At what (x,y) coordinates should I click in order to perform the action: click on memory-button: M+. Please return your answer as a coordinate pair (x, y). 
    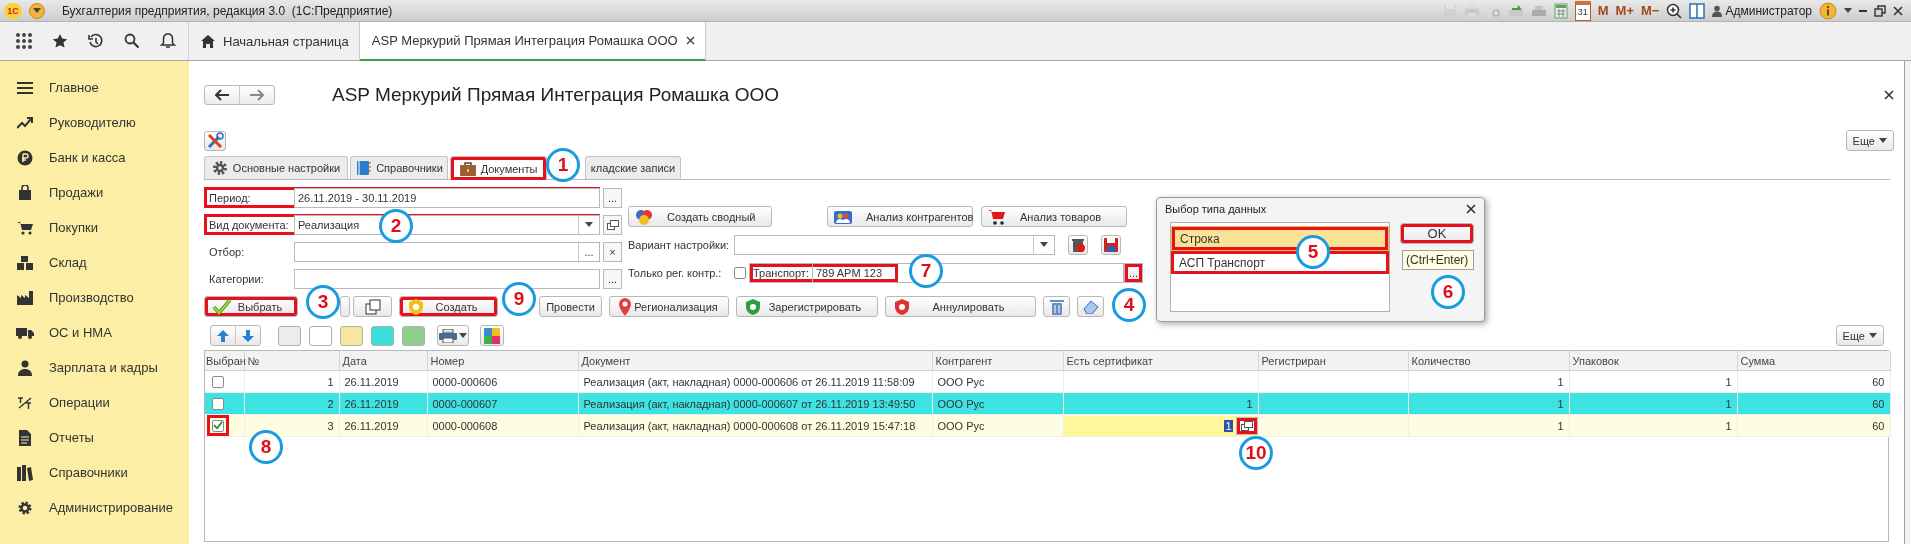
    Looking at the image, I should click on (1624, 10).